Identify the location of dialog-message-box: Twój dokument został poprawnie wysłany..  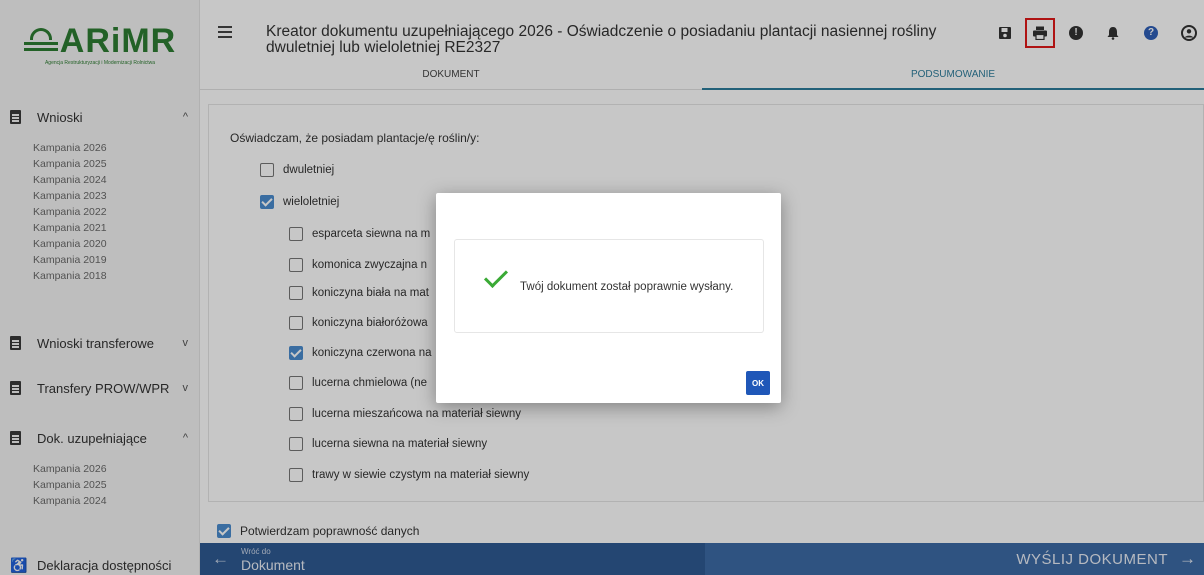
(609, 286).